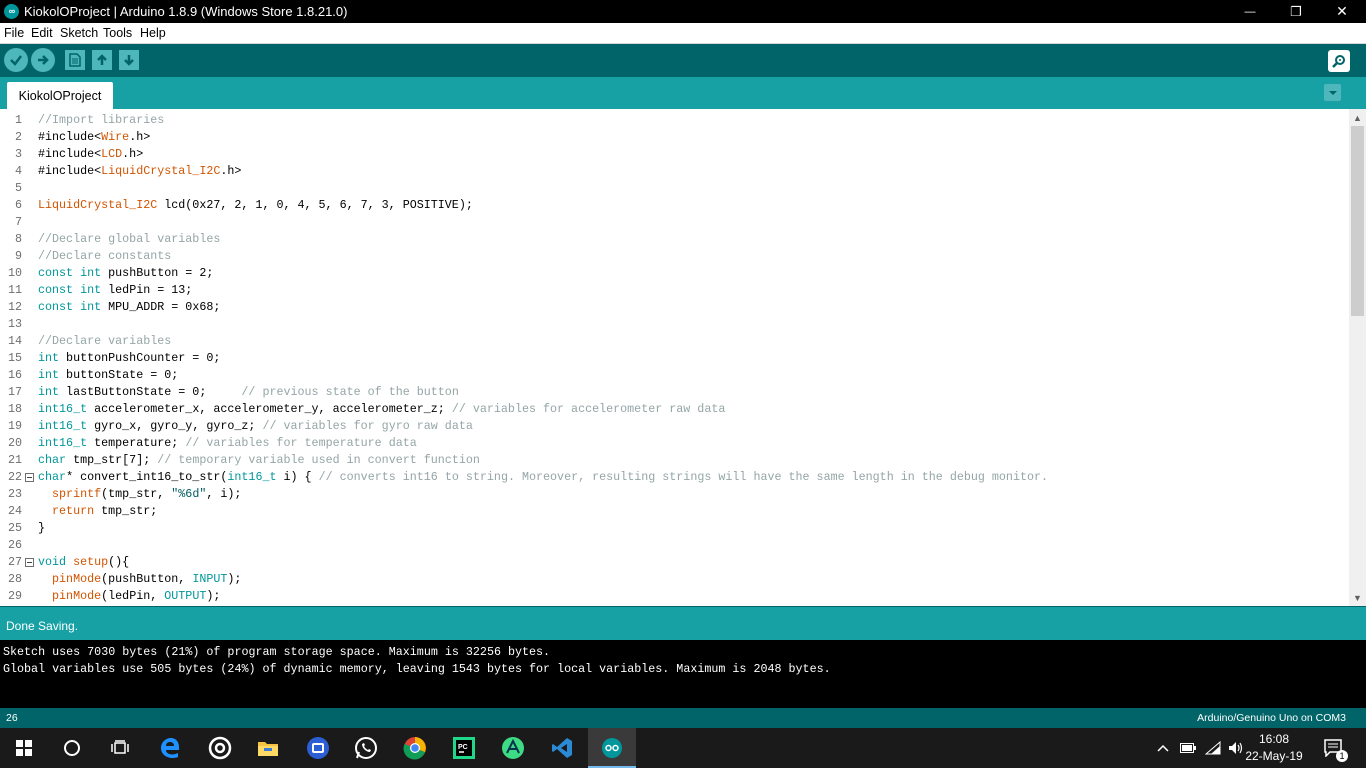  I want to click on board-port-label: Arduino/Genuino Uno on COM3, so click(1271, 718).